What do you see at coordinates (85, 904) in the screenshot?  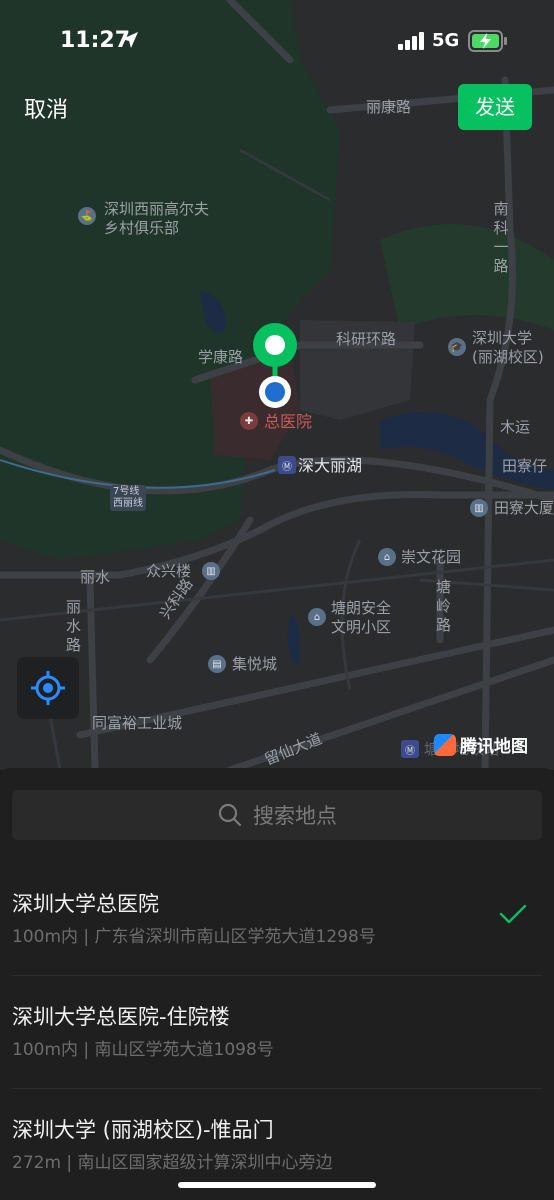 I see `result-title: 深圳大学总医院` at bounding box center [85, 904].